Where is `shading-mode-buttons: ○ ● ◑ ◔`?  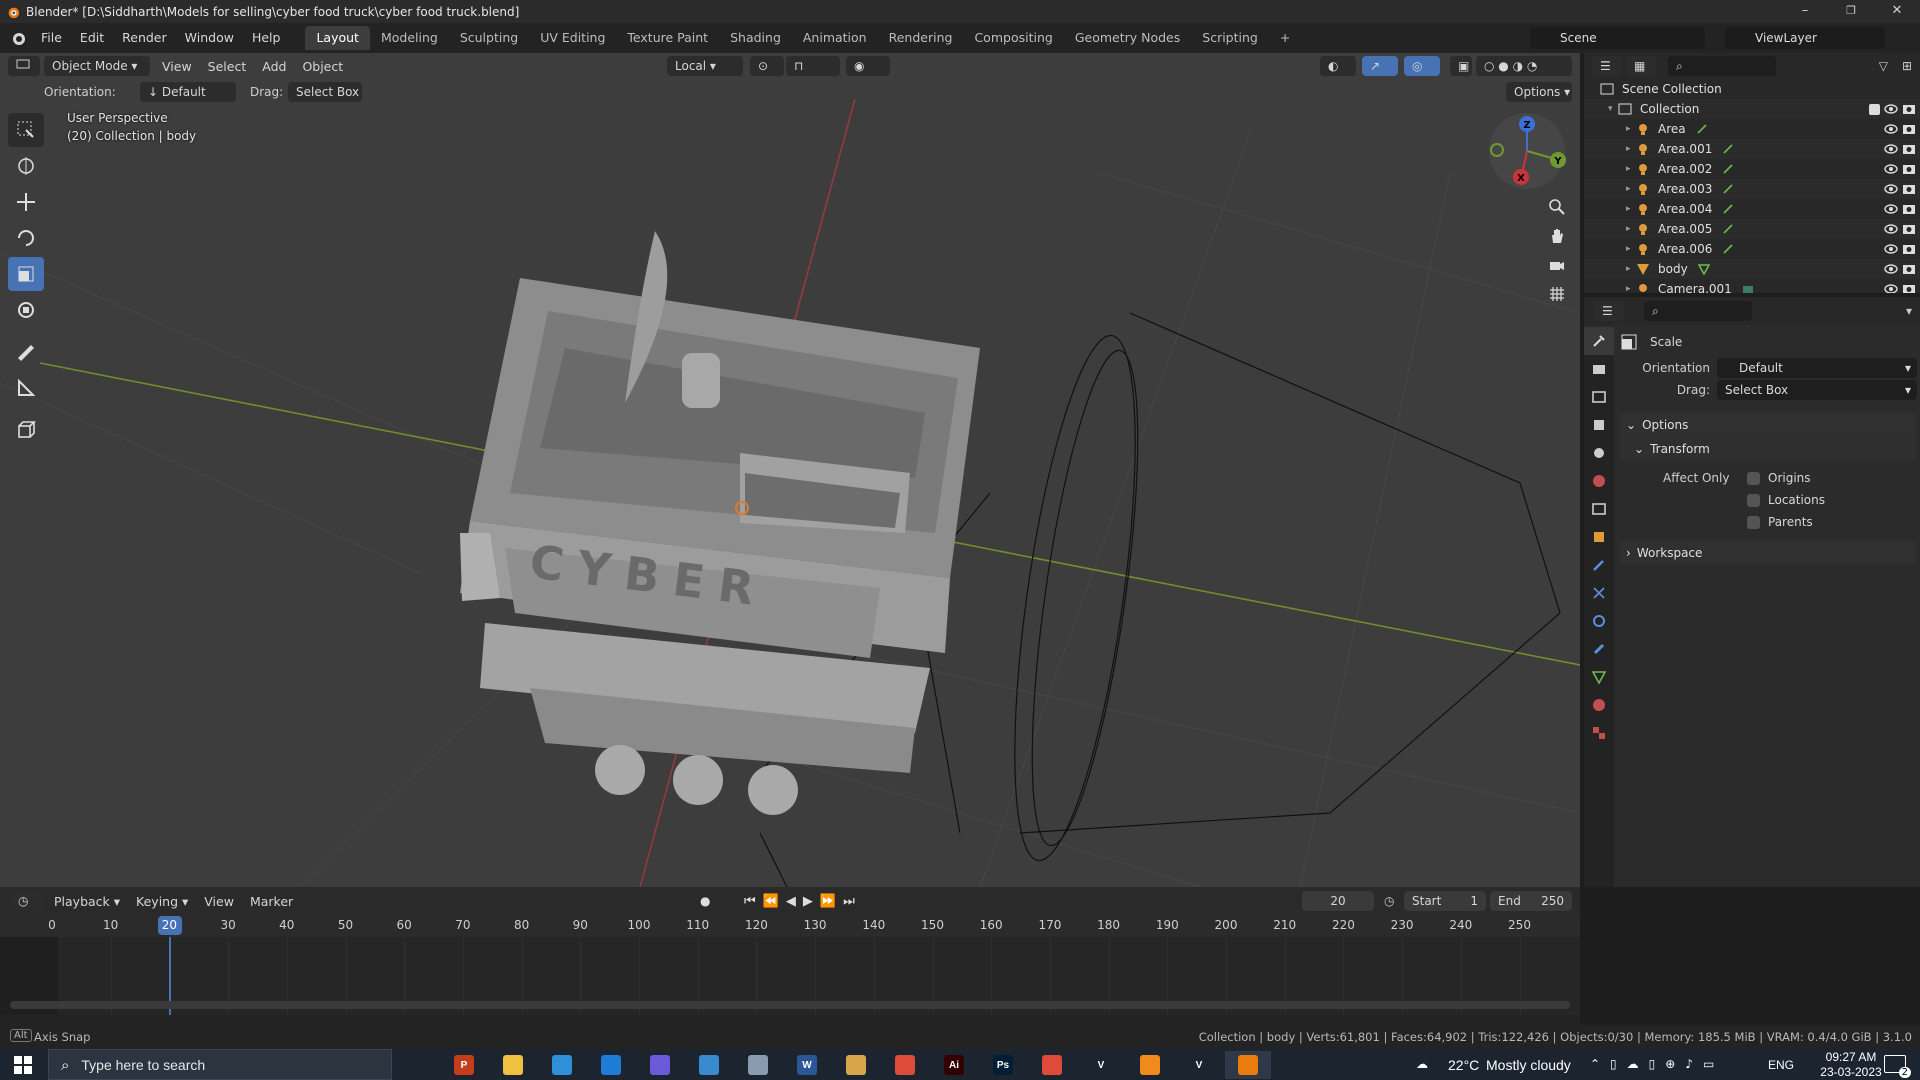
shading-mode-buttons: ○ ● ◑ ◔ is located at coordinates (1524, 66).